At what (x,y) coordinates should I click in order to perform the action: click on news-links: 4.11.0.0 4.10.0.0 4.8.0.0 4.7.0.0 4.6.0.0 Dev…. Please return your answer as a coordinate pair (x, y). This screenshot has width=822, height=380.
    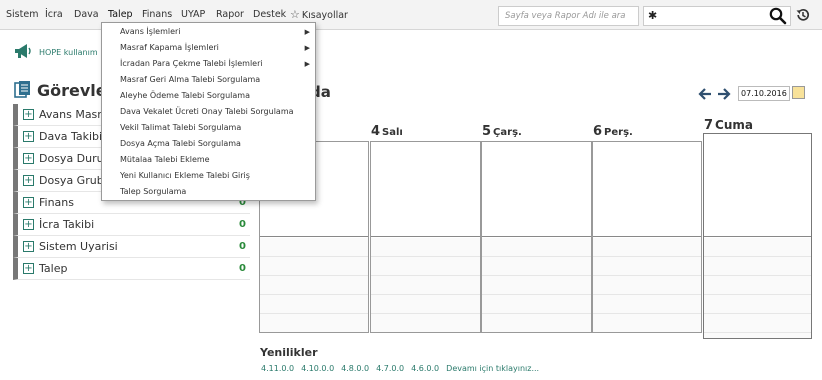
    Looking at the image, I should click on (403, 368).